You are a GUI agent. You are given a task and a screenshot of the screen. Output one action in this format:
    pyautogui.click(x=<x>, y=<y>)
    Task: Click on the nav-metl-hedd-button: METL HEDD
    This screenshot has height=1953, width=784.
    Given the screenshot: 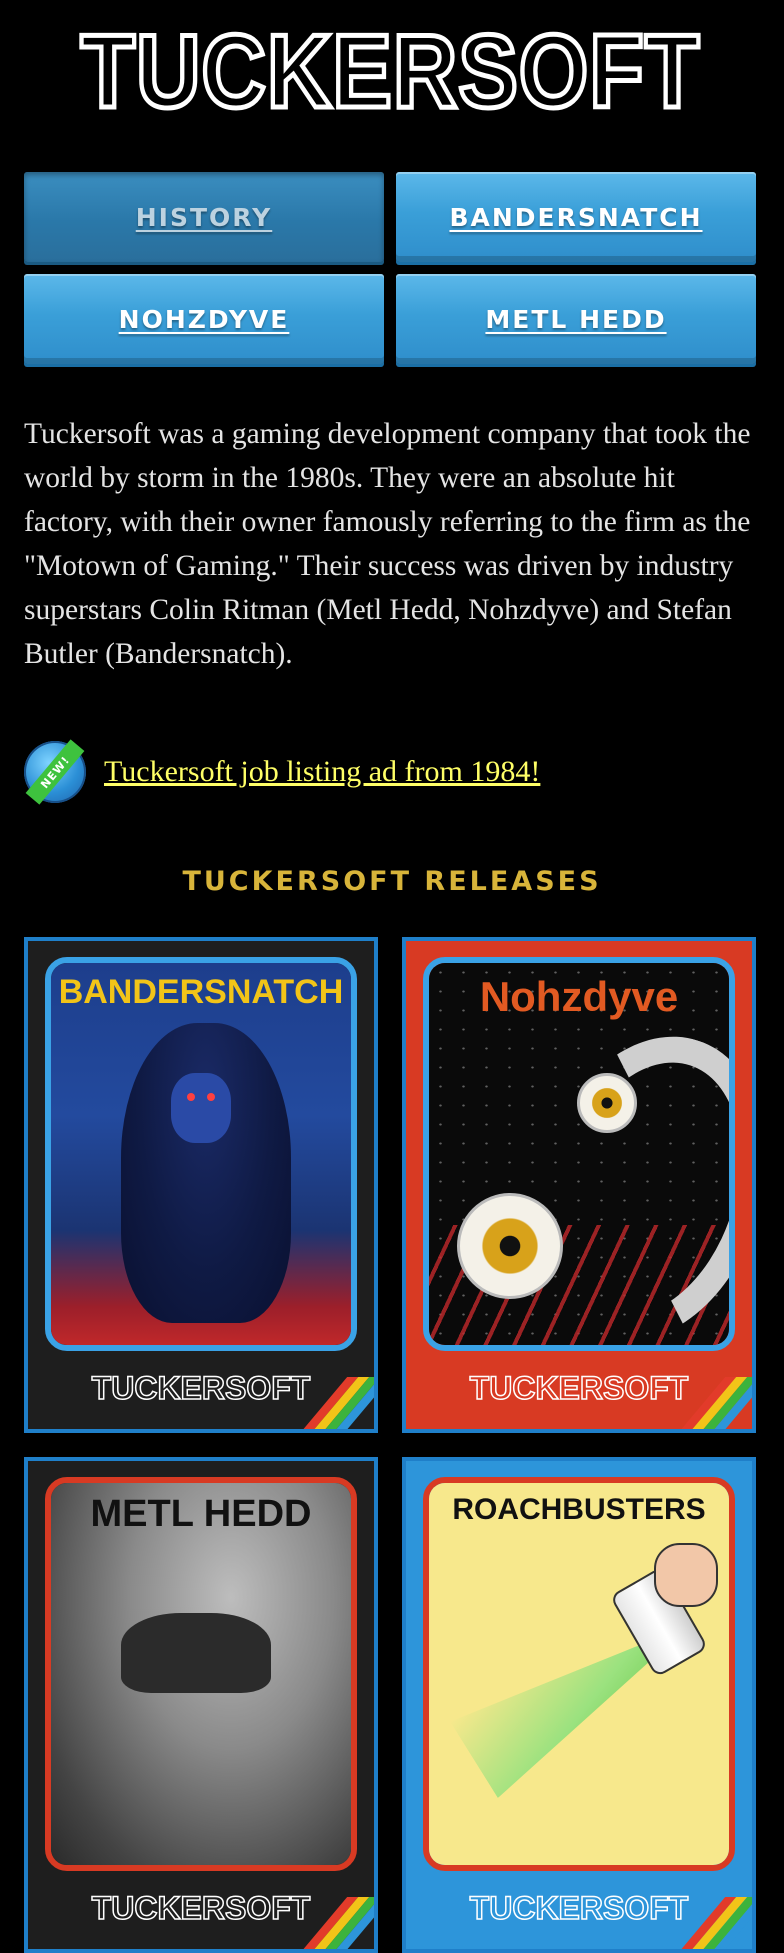 What is the action you would take?
    pyautogui.click(x=576, y=319)
    